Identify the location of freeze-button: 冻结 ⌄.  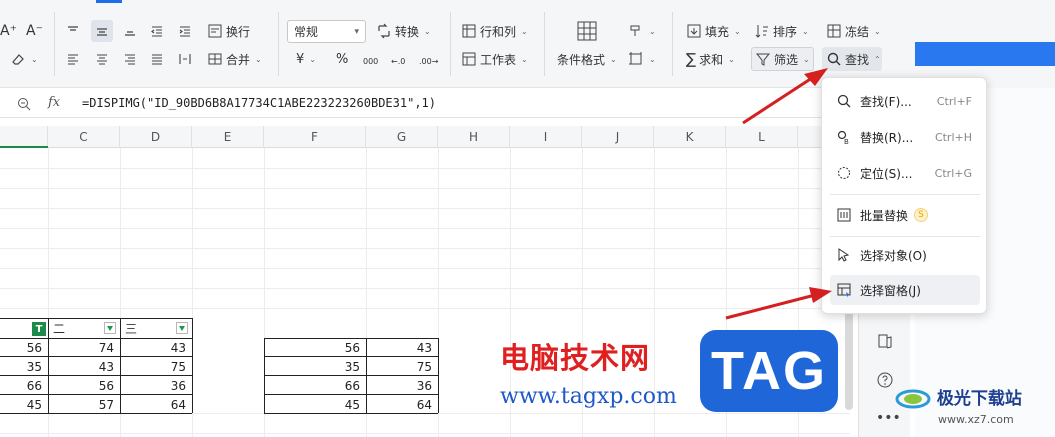
(853, 31).